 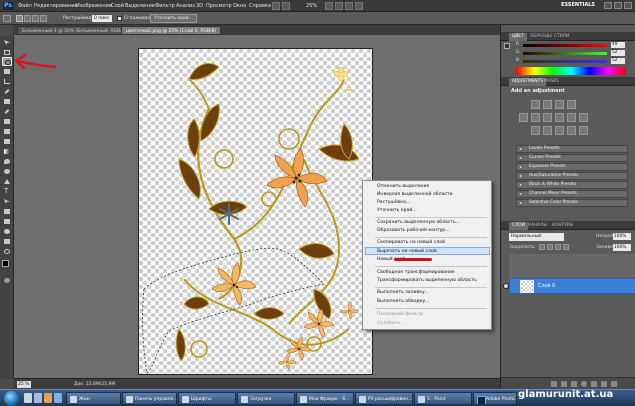 I want to click on feather-input: 0 пикс, so click(x=102, y=18).